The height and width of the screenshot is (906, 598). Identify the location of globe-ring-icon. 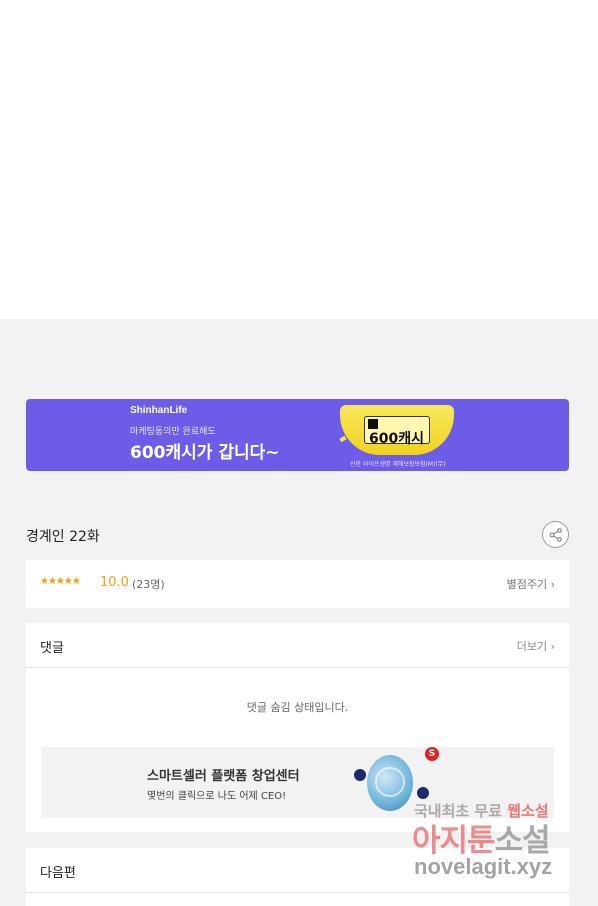
(390, 782).